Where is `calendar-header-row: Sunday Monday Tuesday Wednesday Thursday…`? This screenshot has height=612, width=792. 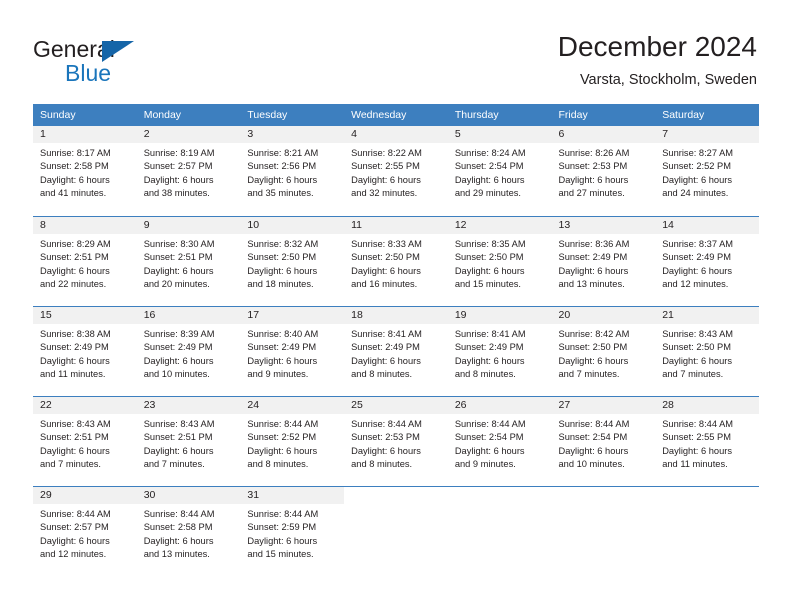 calendar-header-row: Sunday Monday Tuesday Wednesday Thursday… is located at coordinates (396, 115).